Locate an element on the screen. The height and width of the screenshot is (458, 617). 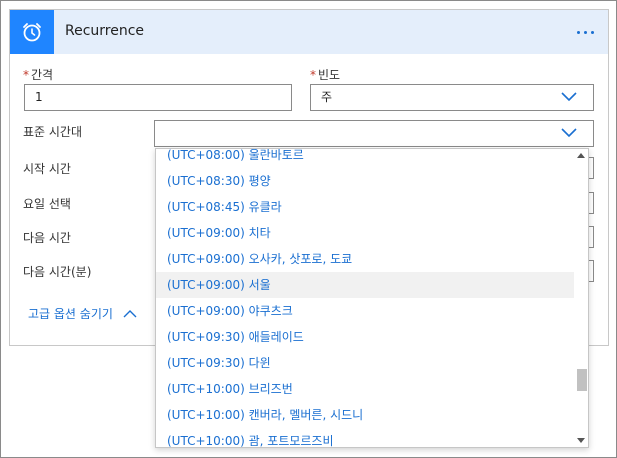
alarm-clock-icon is located at coordinates (32, 32).